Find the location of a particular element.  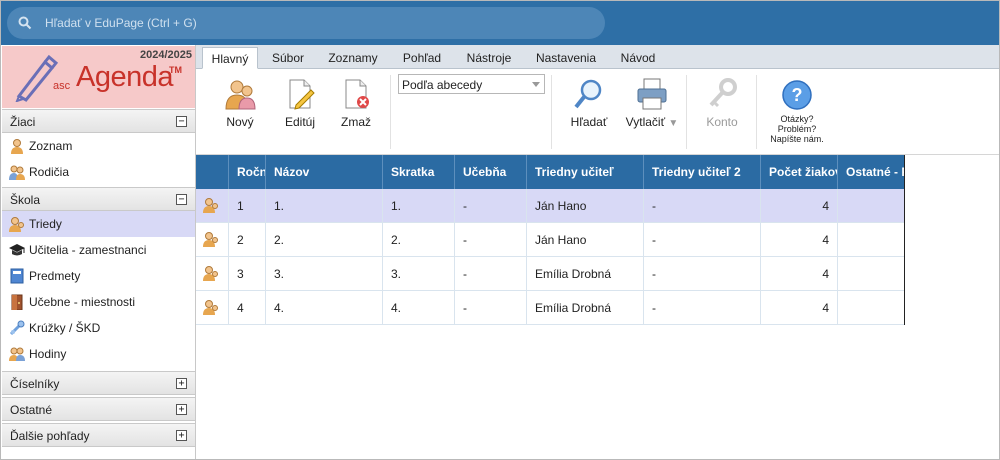

group-icon is located at coordinates (17, 328).